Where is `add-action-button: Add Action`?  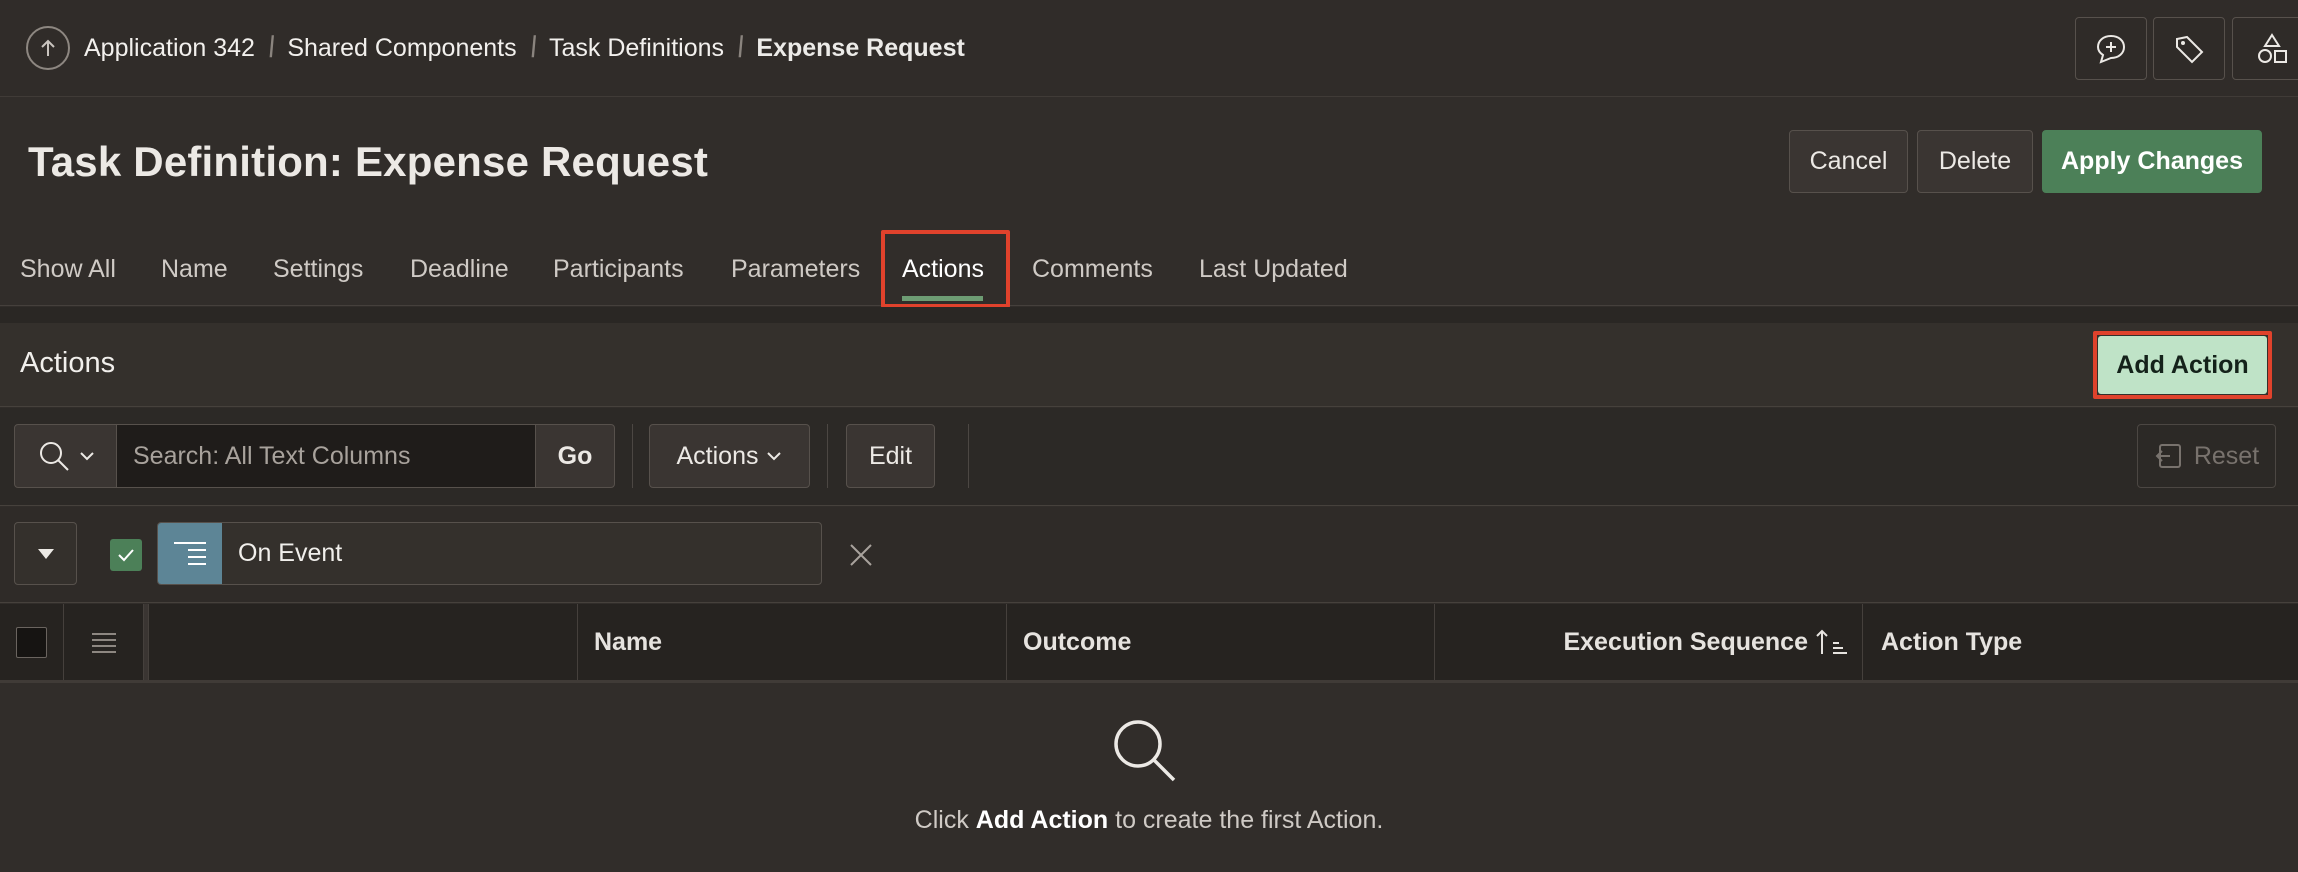
add-action-button: Add Action is located at coordinates (2182, 365).